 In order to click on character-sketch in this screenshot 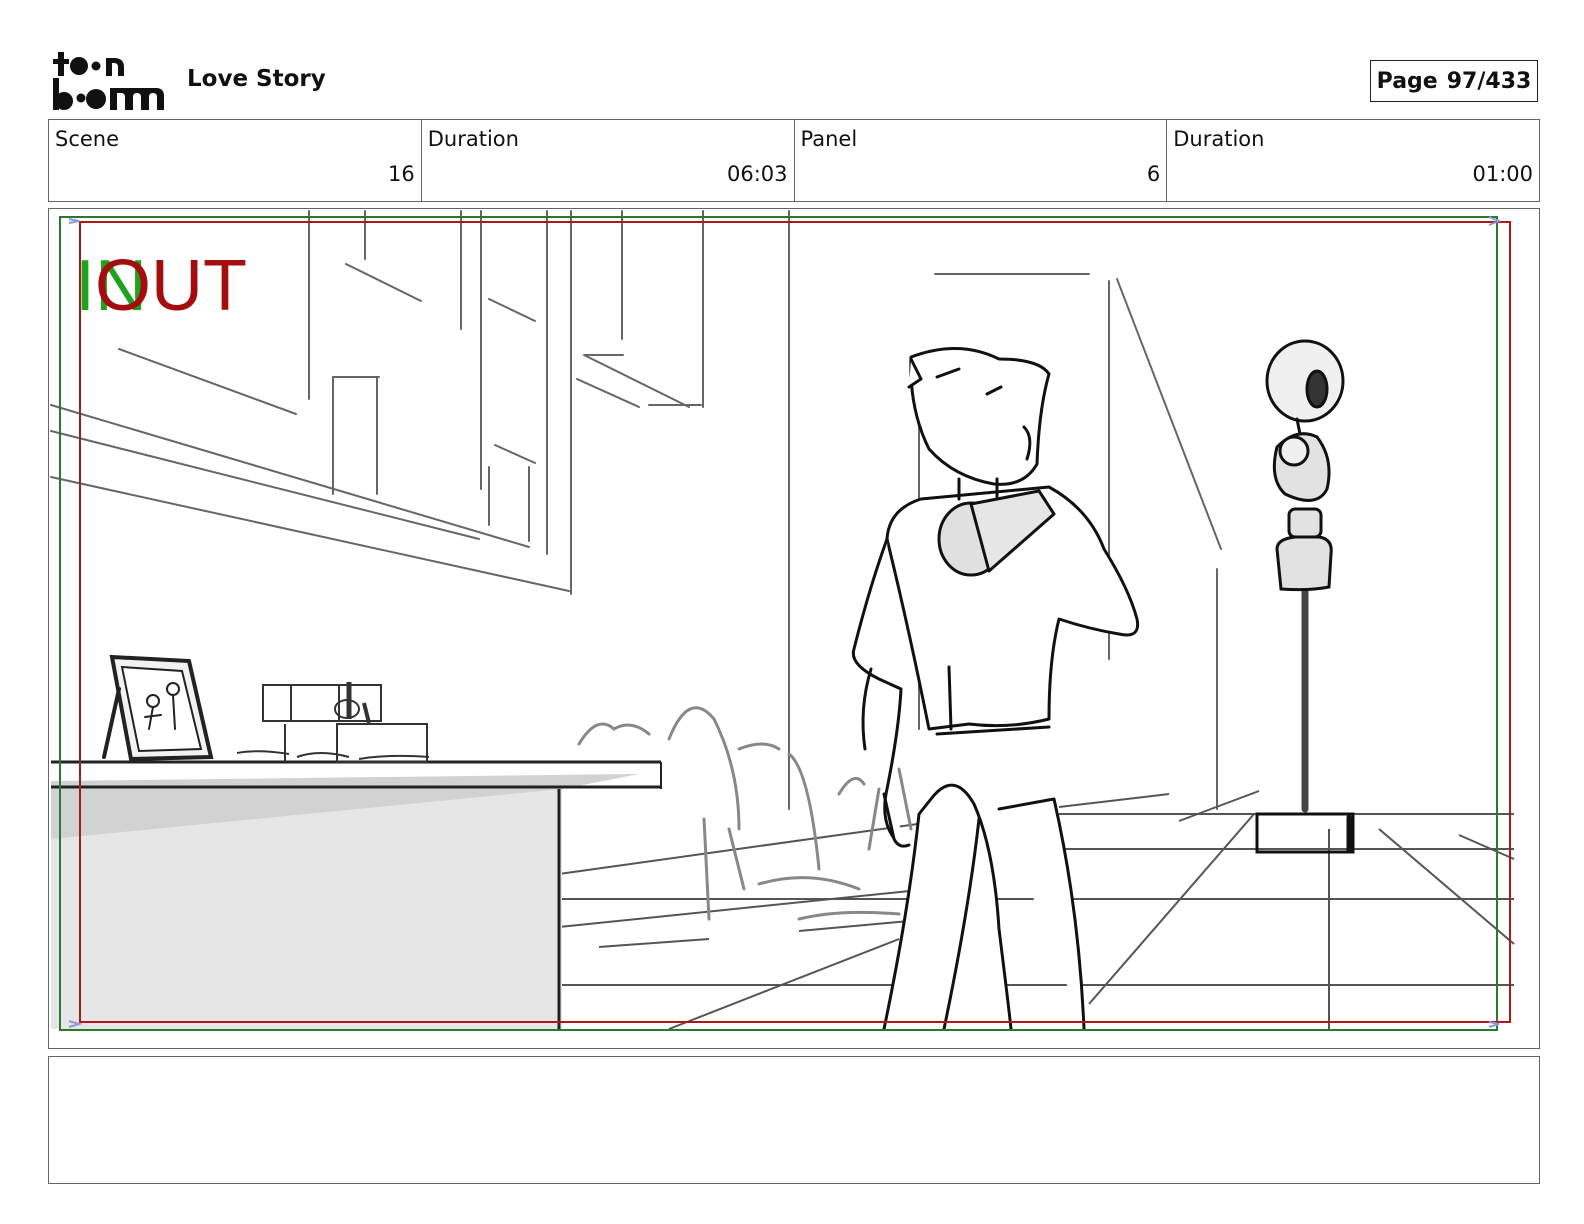, I will do `click(995, 689)`.